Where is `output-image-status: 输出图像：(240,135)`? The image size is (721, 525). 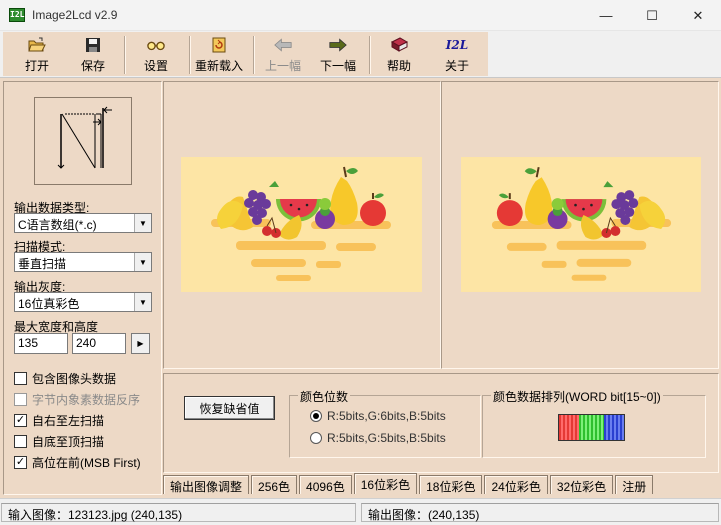
output-image-status: 输出图像：(240,135) is located at coordinates (540, 512).